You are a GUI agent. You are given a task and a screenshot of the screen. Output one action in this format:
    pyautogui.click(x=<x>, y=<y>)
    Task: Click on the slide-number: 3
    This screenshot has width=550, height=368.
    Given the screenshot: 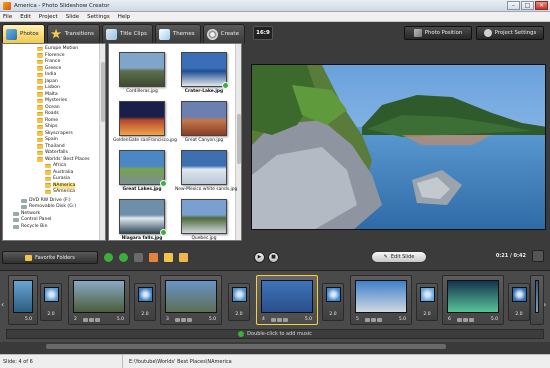 What is the action you would take?
    pyautogui.click(x=167, y=319)
    